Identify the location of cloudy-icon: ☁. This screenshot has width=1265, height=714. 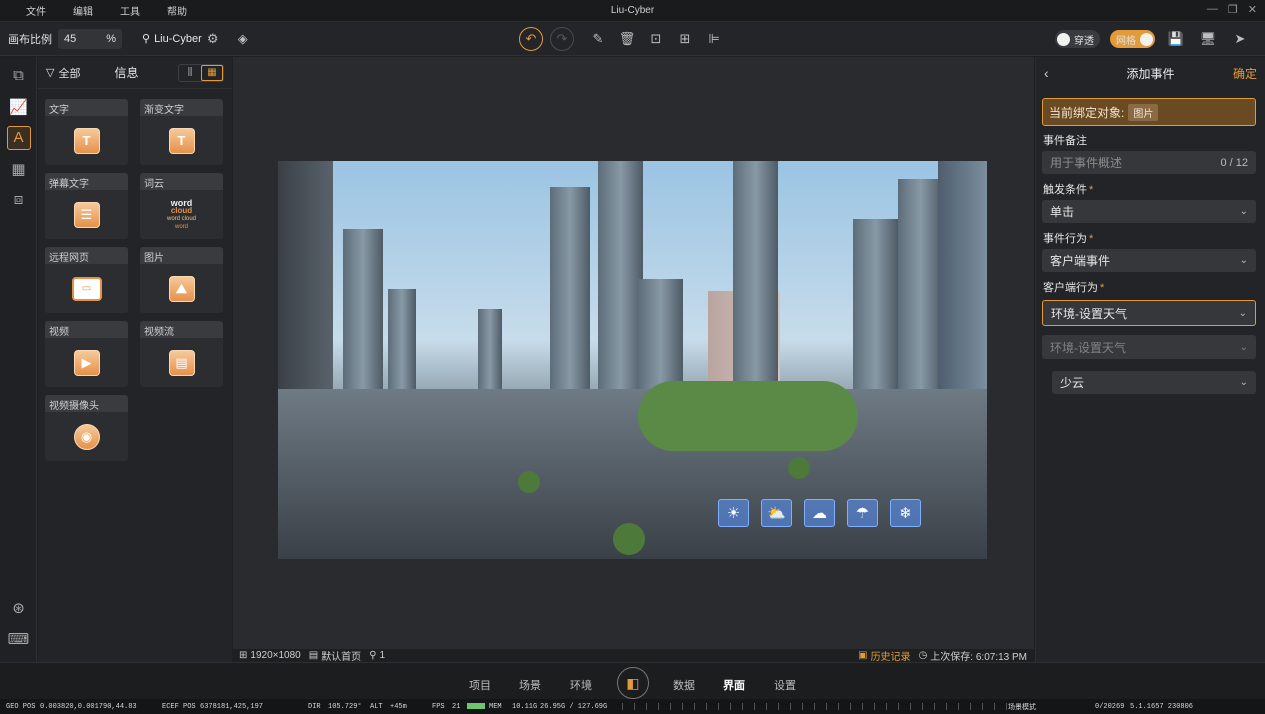
(819, 513).